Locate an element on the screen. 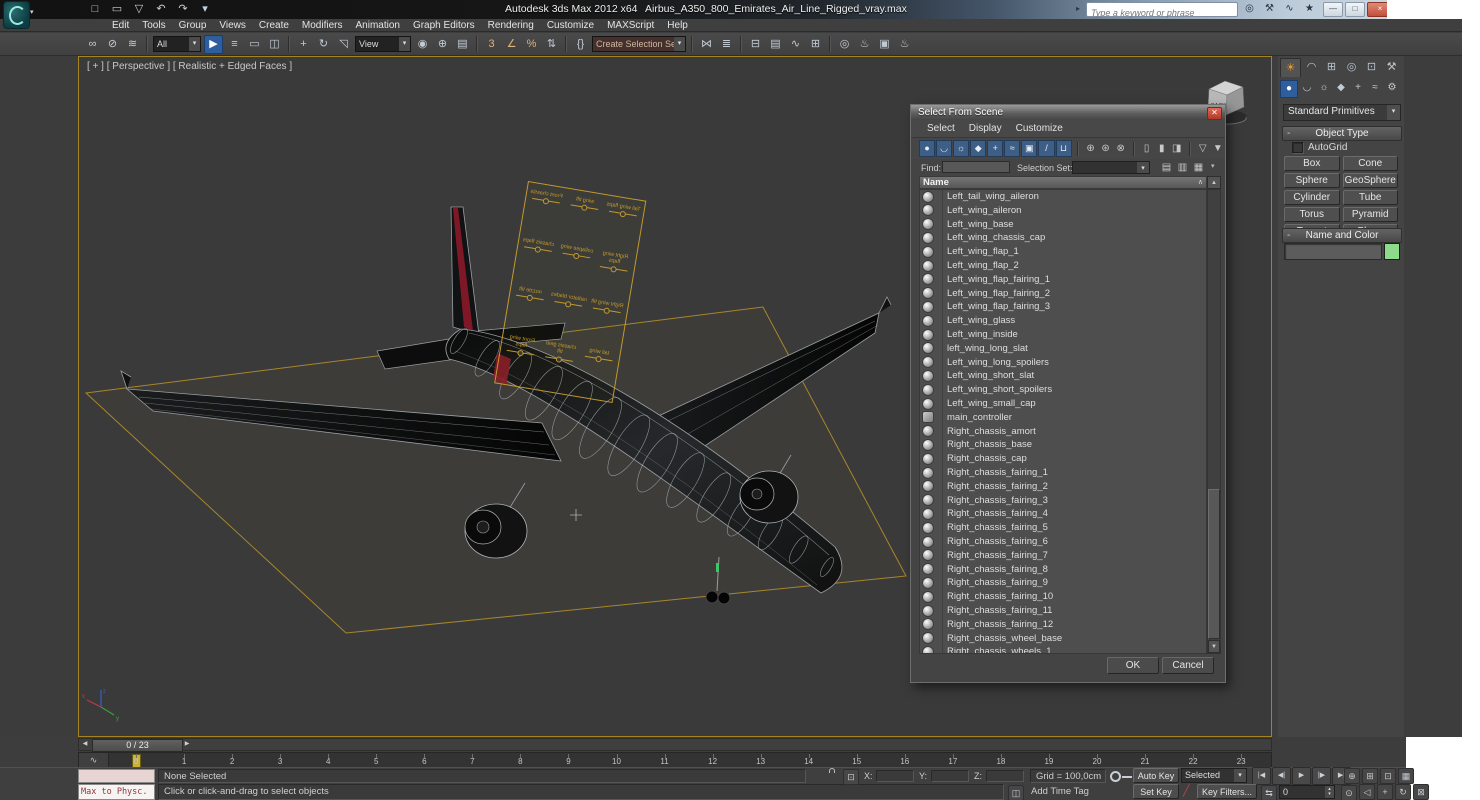  rendered-frame-window-icon: ▣ is located at coordinates (884, 44).